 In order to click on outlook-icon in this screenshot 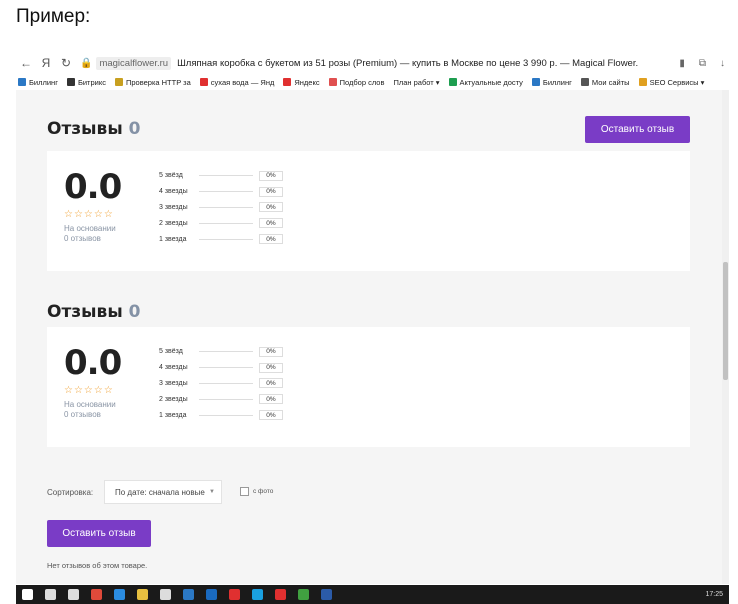, I will do `click(211, 594)`.